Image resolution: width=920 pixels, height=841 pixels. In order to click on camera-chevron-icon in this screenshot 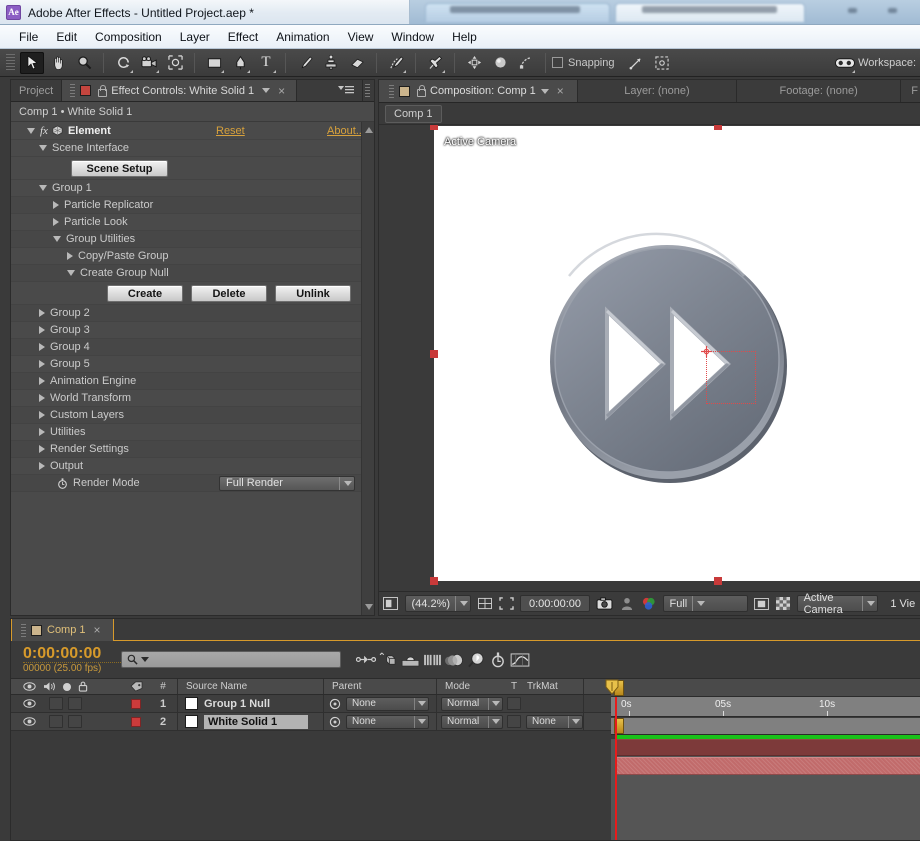, I will do `click(871, 603)`.